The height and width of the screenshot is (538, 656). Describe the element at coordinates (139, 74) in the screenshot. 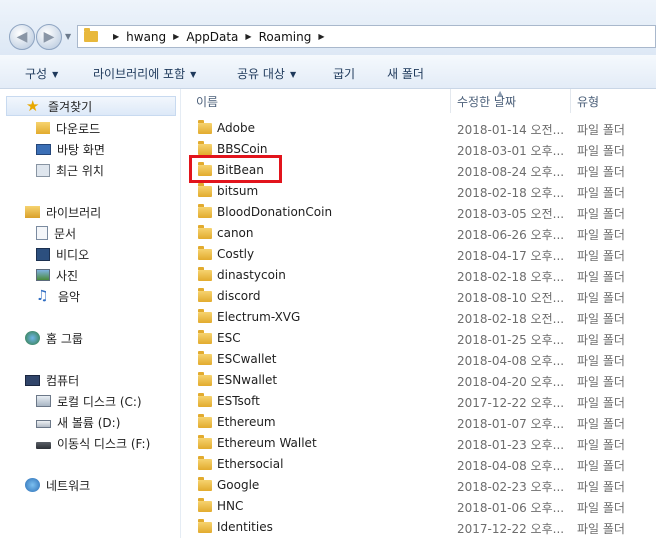

I see `include-library-label: 라이브러리에 포함` at that location.